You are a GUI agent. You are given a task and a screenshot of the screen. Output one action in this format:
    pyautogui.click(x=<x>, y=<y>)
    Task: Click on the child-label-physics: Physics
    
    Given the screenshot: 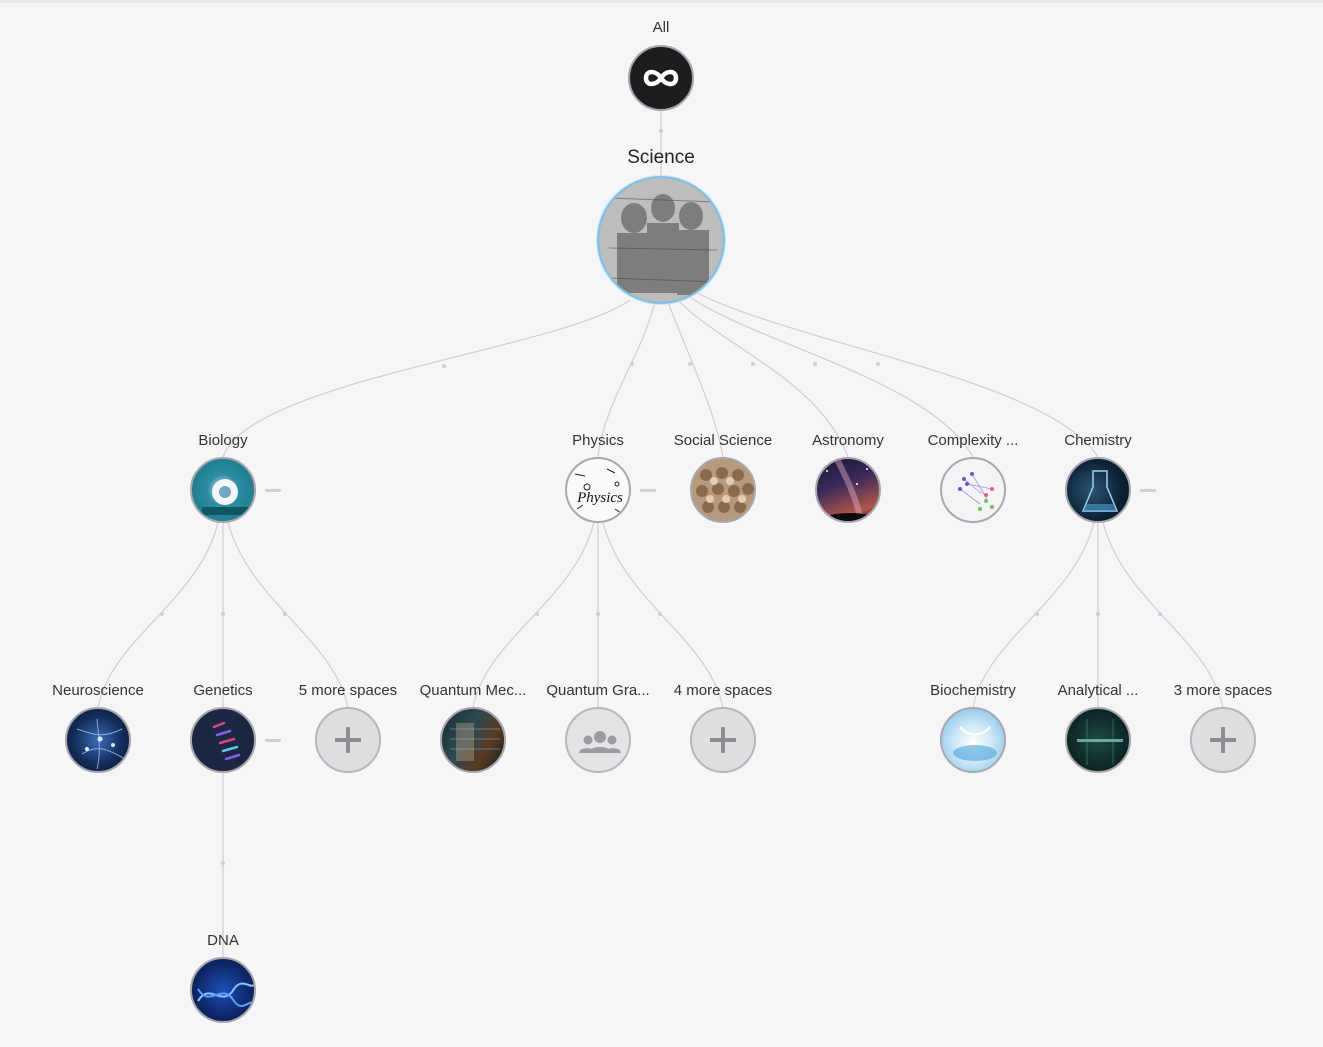 What is the action you would take?
    pyautogui.click(x=598, y=440)
    